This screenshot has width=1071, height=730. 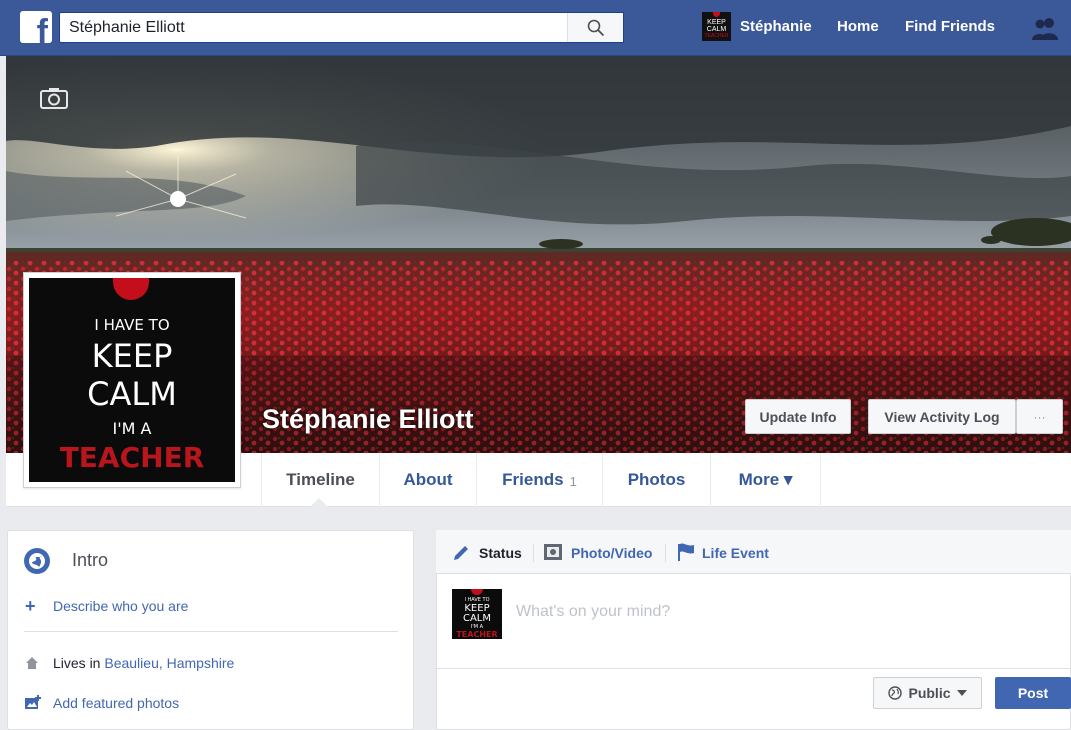 I want to click on composer-input: What's on your mind?, so click(x=593, y=612).